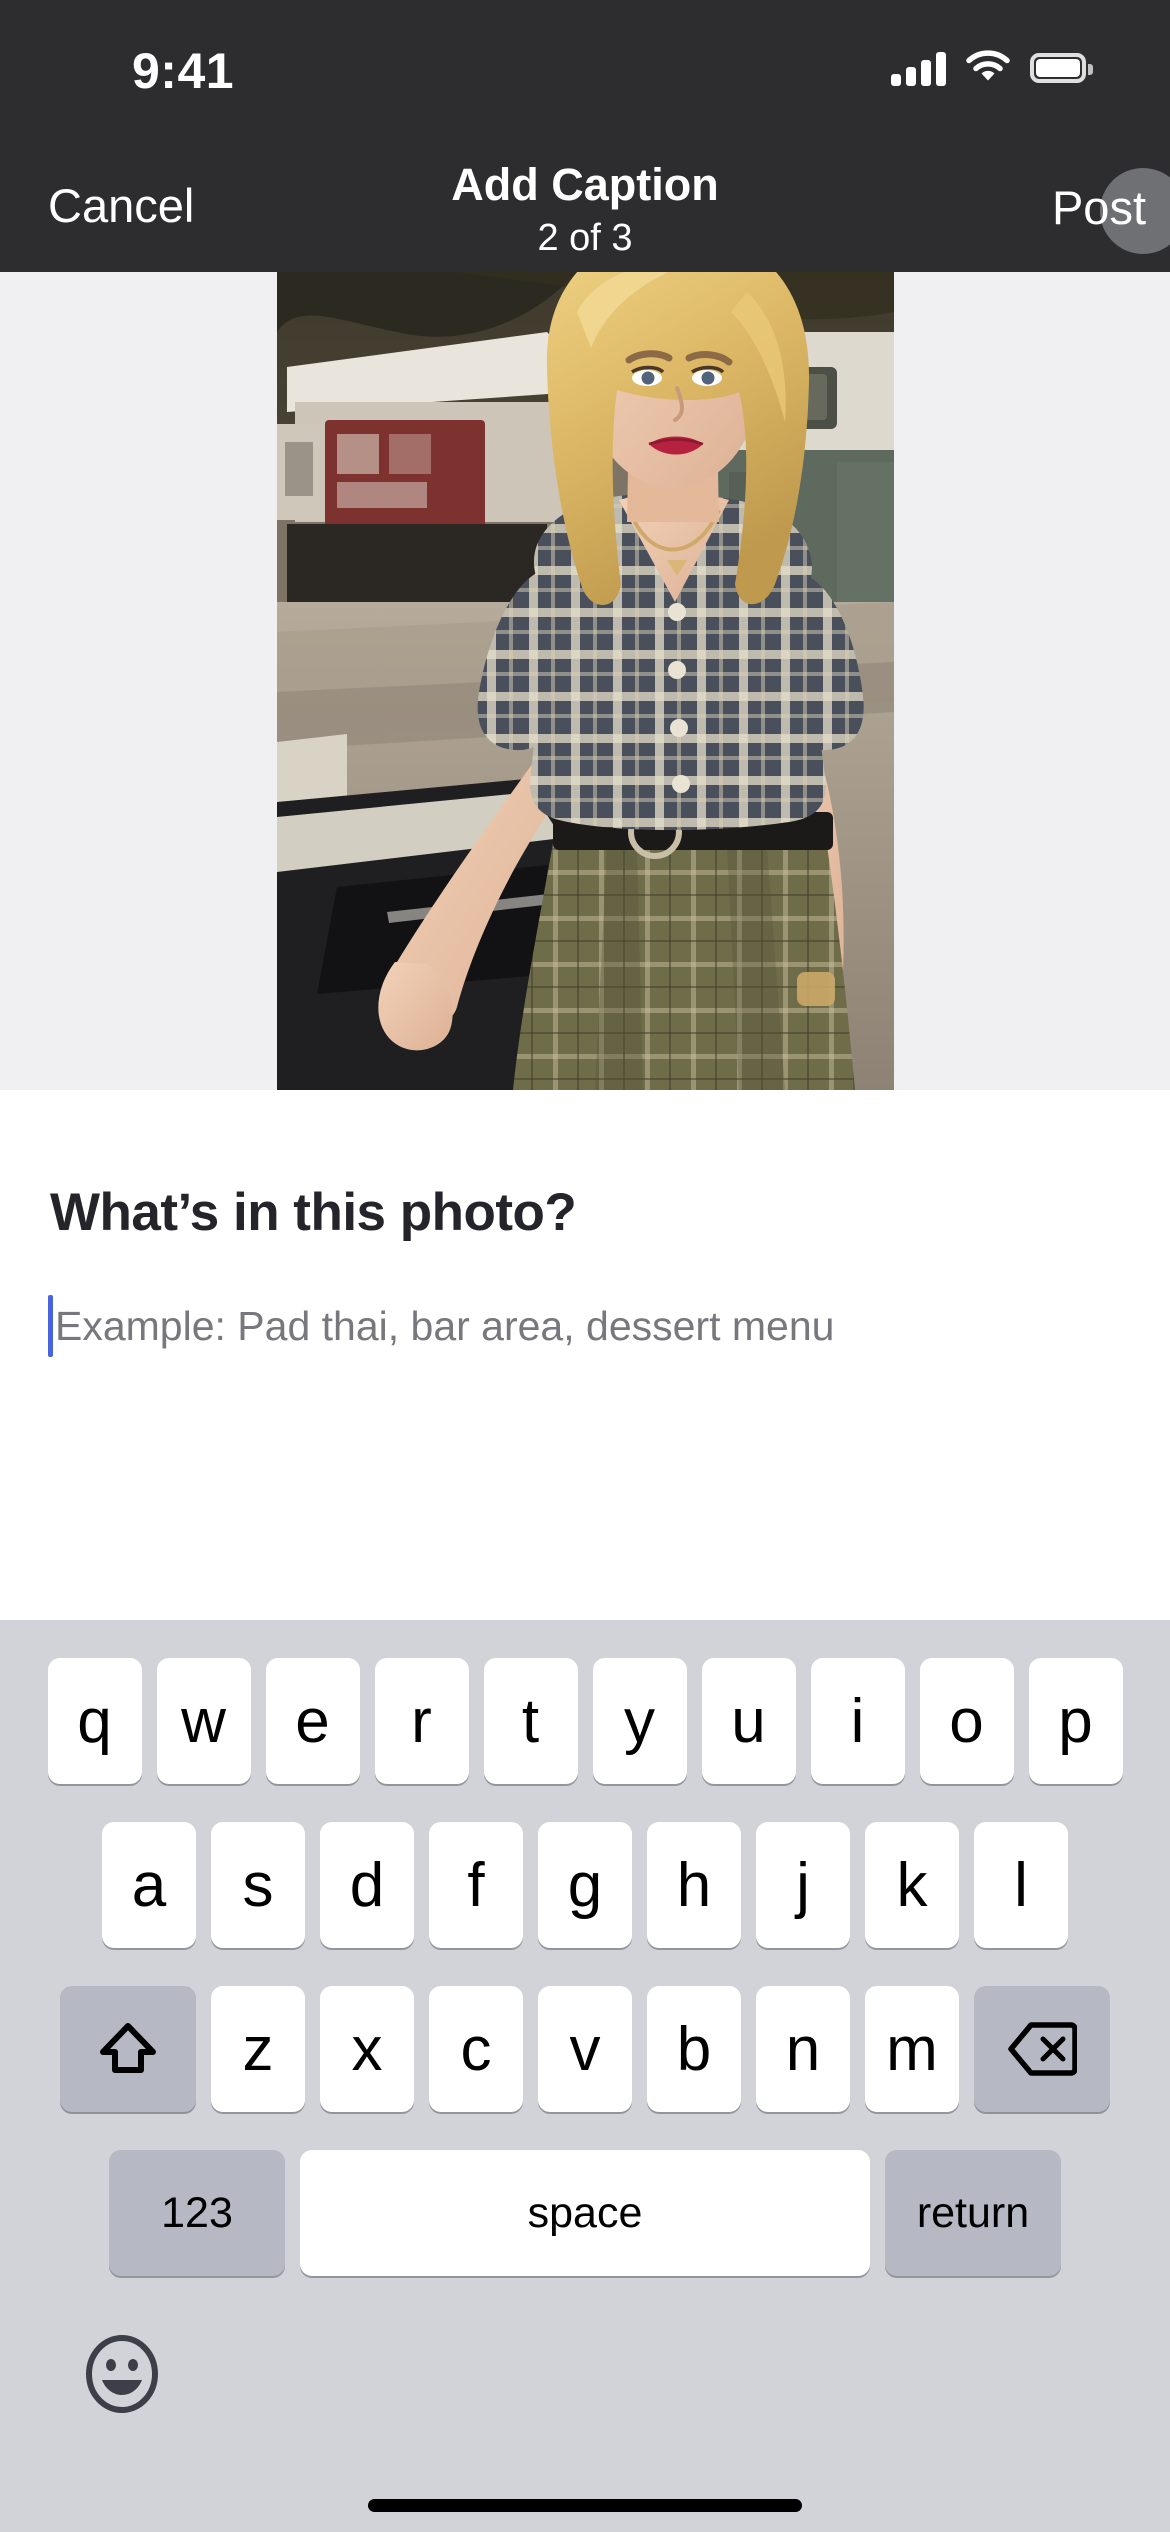  I want to click on numeric-switch-key: 123, so click(197, 2213).